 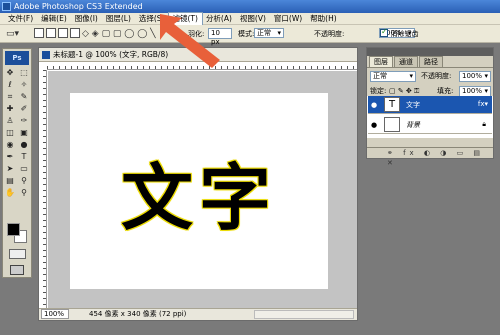 I want to click on healing-tool-icon: ✚, so click(x=10, y=108).